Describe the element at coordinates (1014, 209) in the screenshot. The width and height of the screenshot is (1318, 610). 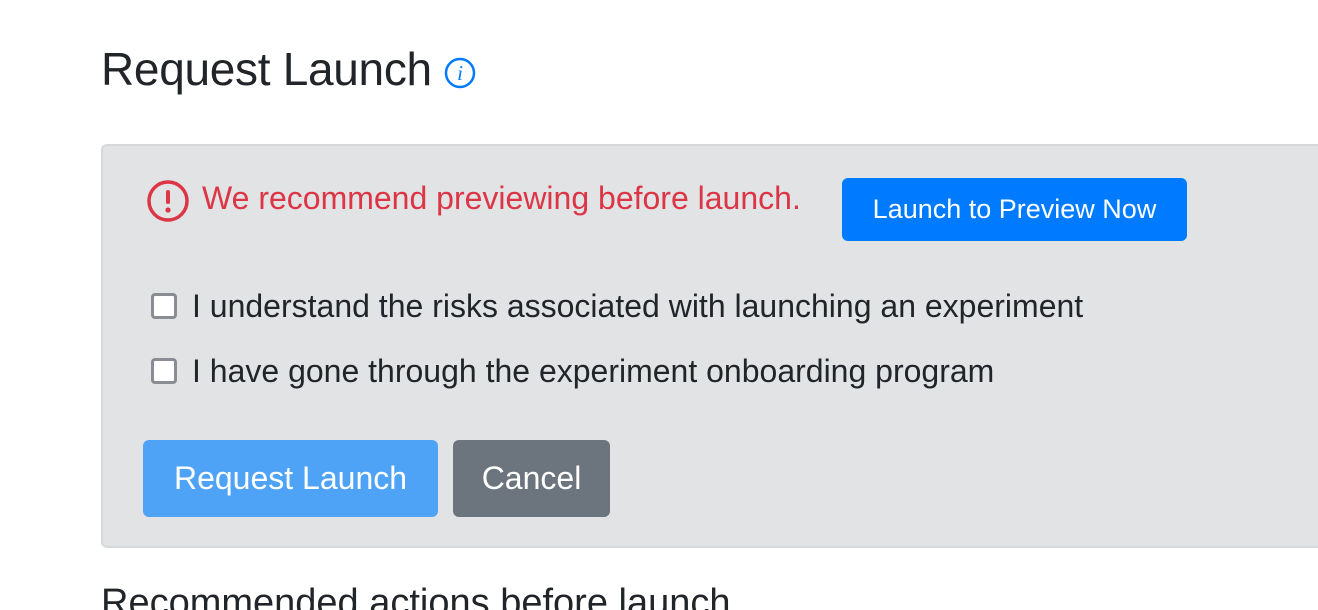
I see `launch-to-preview-button: Launch to Preview Now` at that location.